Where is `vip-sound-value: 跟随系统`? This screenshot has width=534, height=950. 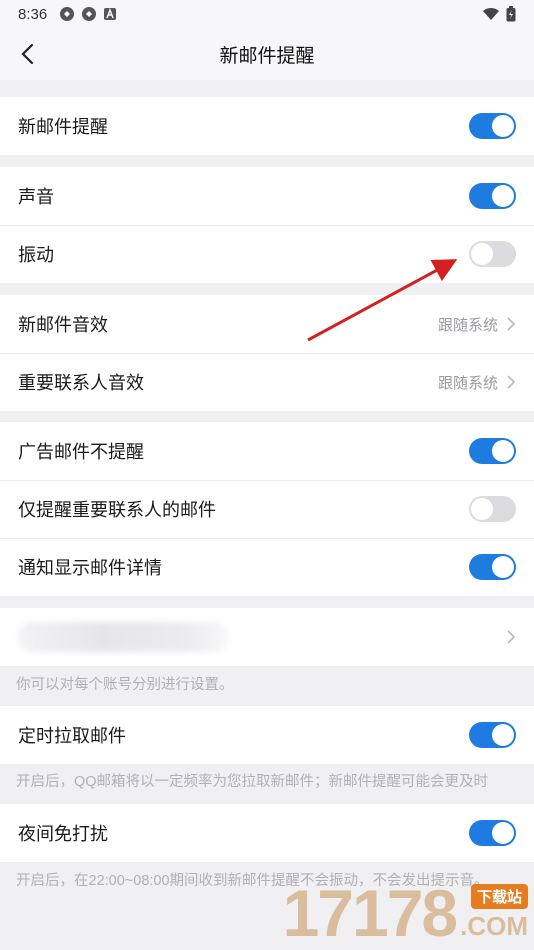
vip-sound-value: 跟随系统 is located at coordinates (467, 383).